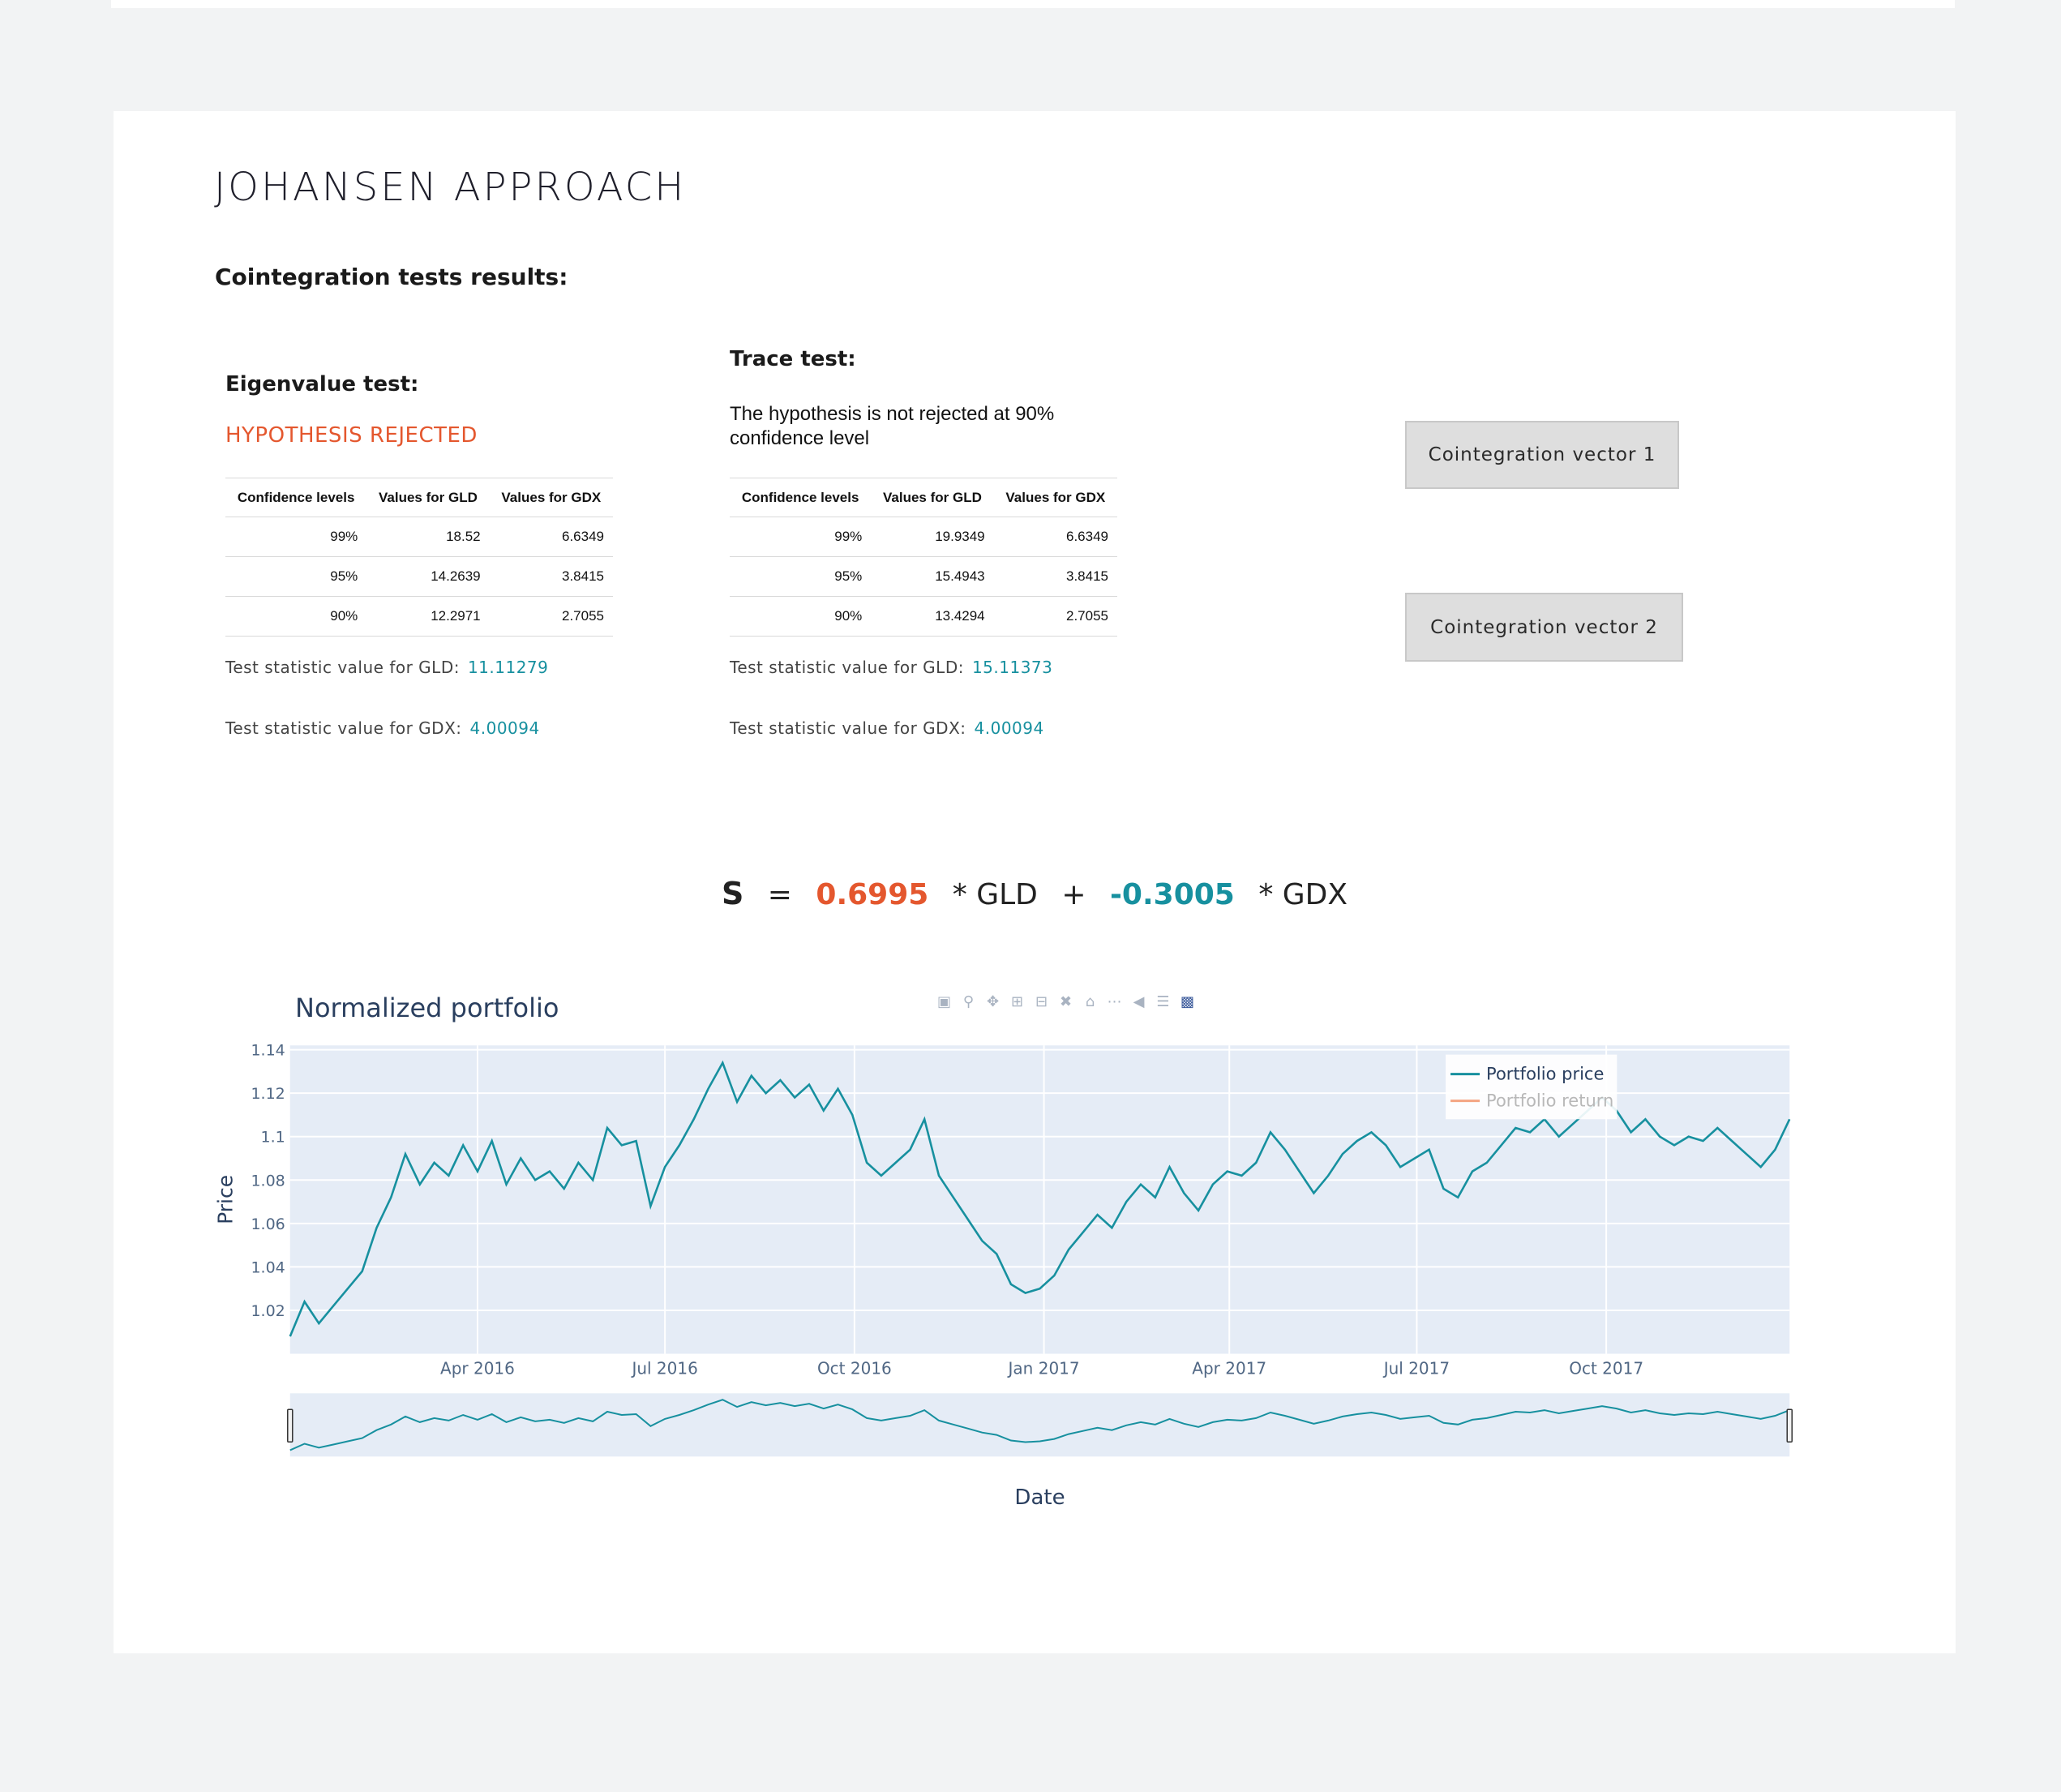 The width and height of the screenshot is (2061, 1792). Describe the element at coordinates (1549, 1101) in the screenshot. I see `legend-item-return: Portfolio return` at that location.